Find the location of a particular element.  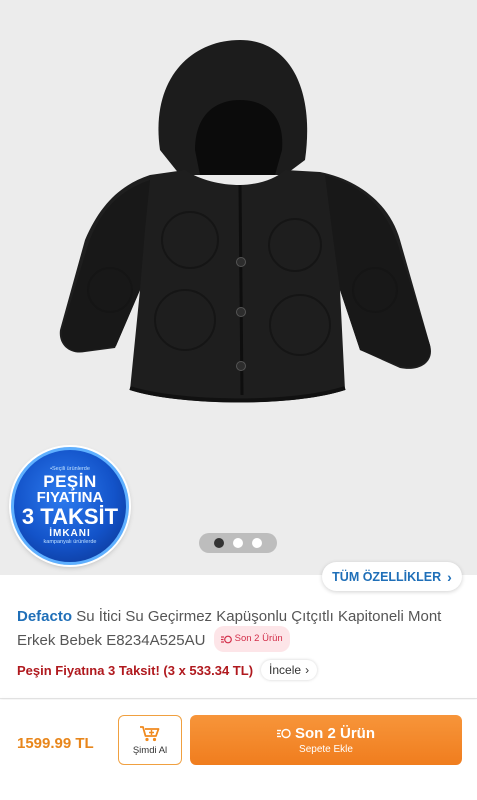

buy-now-button: Şimdi Al is located at coordinates (150, 740).